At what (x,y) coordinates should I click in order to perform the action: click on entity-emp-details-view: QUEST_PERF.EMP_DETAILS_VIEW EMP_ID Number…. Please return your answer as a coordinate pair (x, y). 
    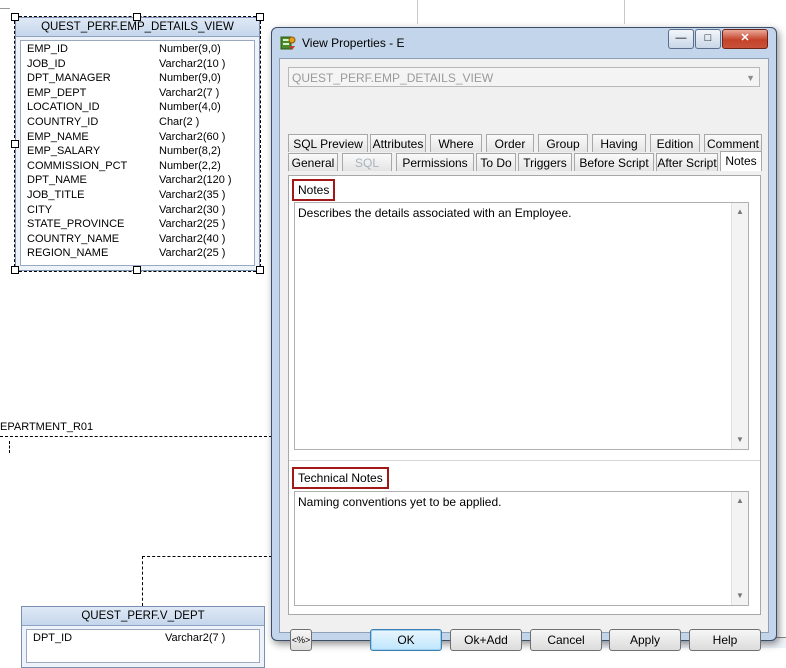
    Looking at the image, I should click on (137, 144).